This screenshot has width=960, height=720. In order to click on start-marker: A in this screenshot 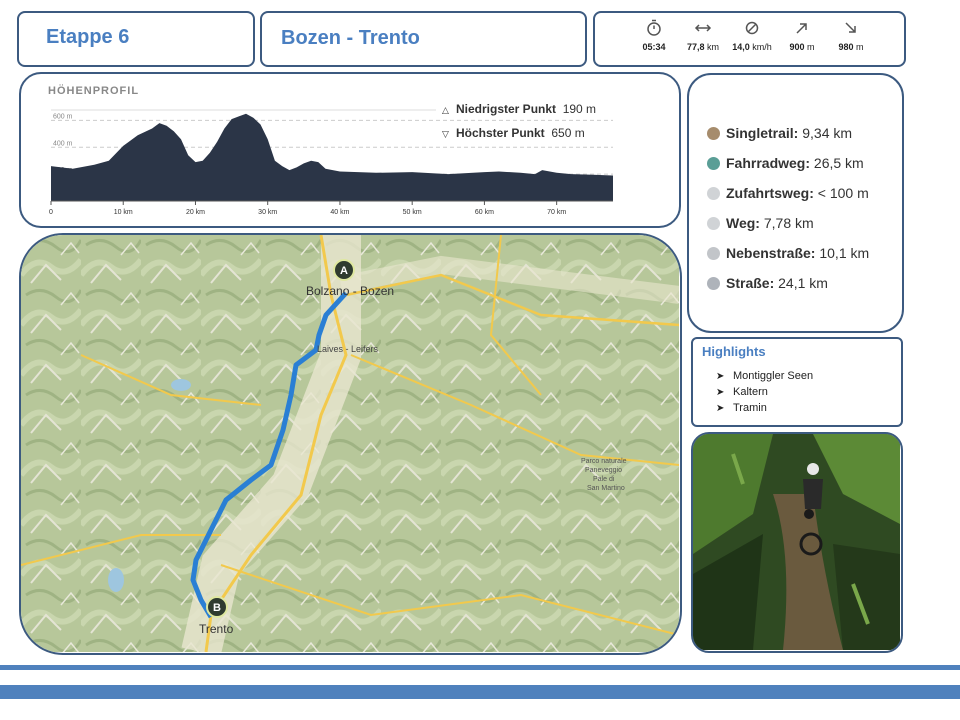, I will do `click(344, 270)`.